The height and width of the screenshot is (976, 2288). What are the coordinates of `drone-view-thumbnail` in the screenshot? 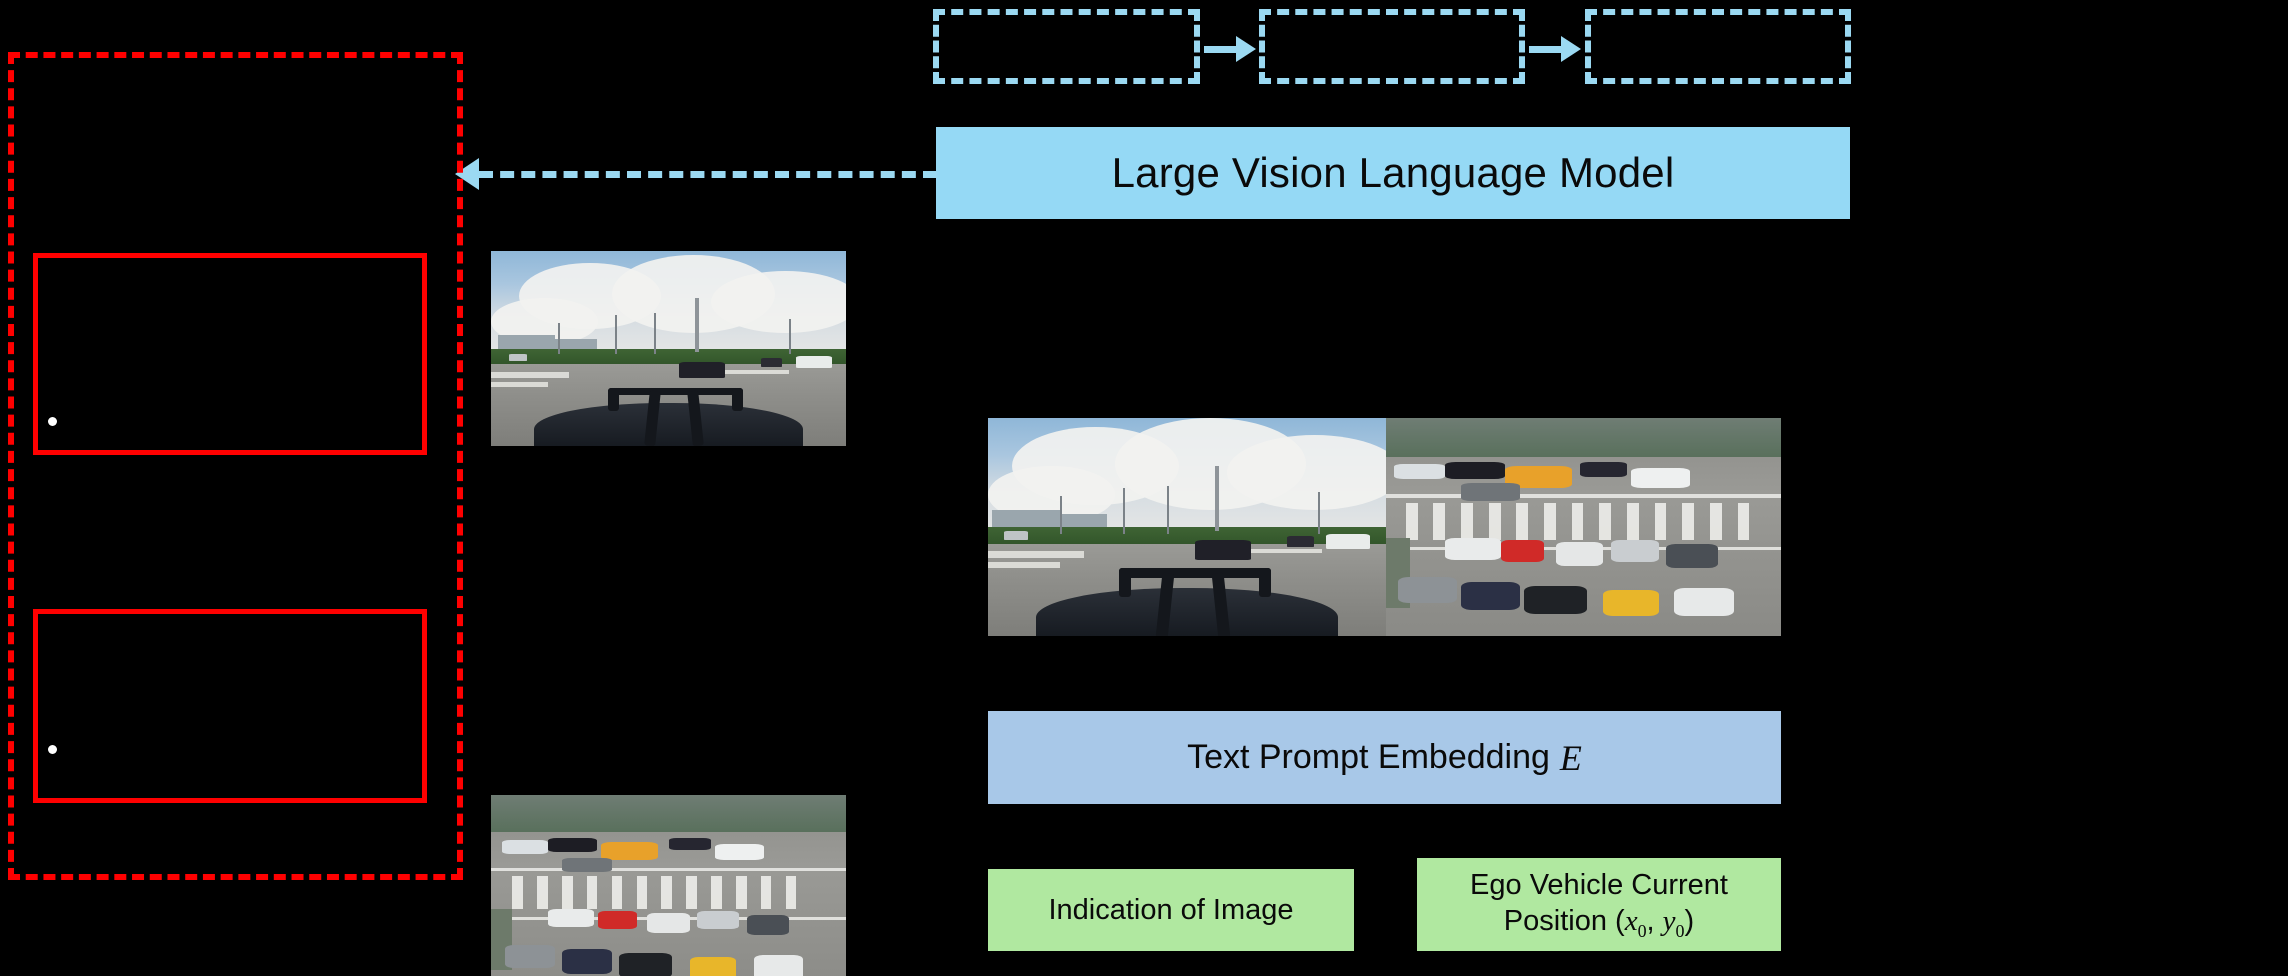 It's located at (668, 885).